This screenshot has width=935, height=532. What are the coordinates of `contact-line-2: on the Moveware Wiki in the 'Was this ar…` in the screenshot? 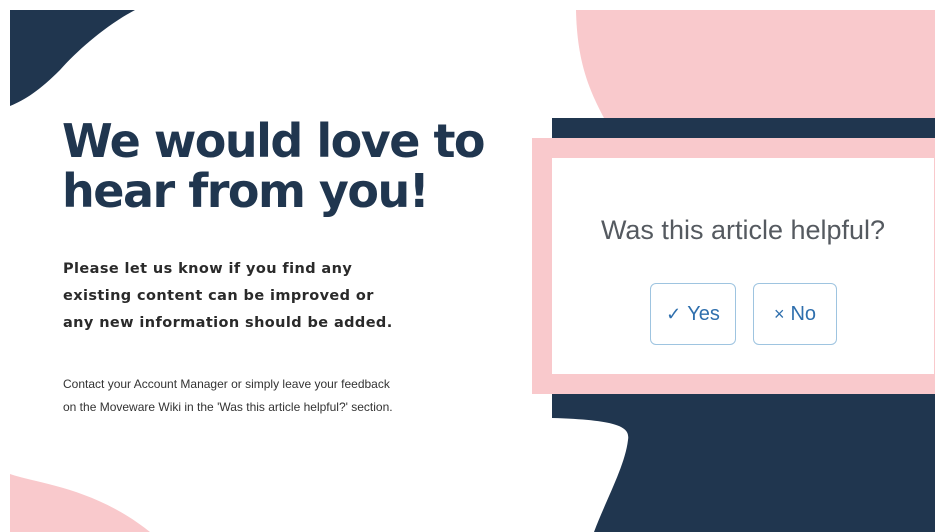 It's located at (228, 407).